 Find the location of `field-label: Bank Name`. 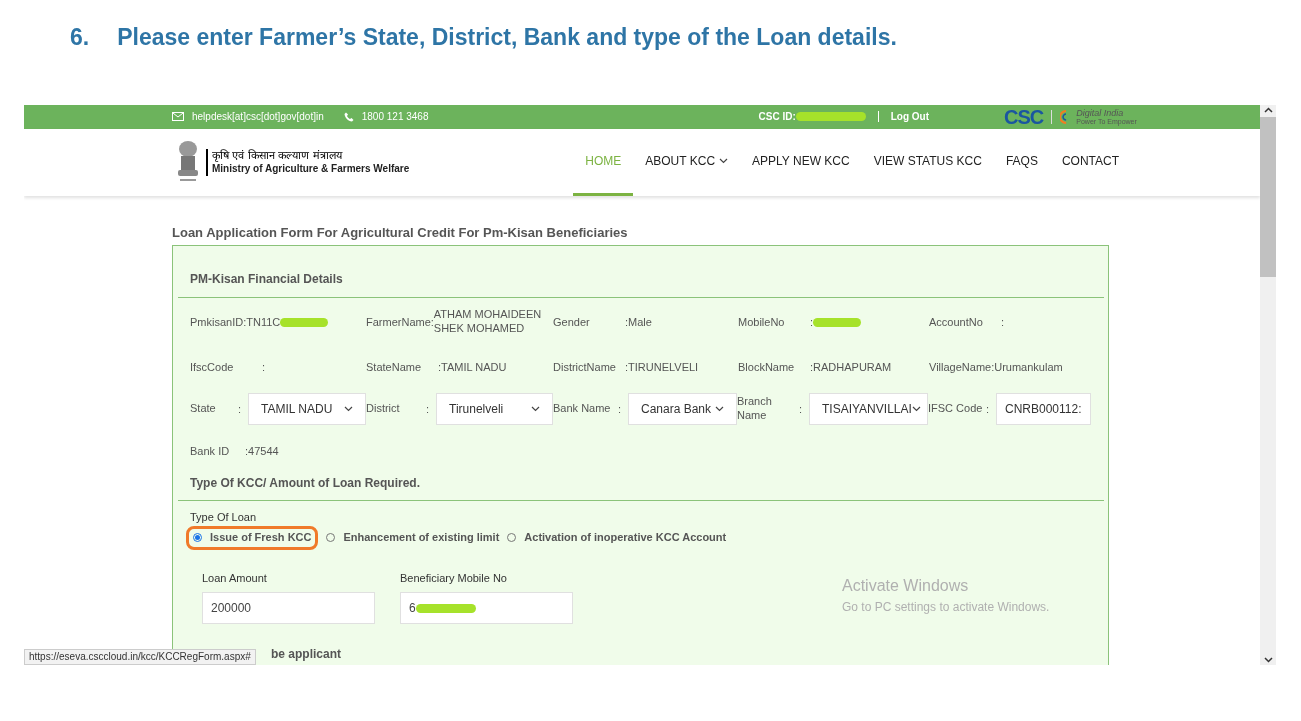

field-label: Bank Name is located at coordinates (582, 409).